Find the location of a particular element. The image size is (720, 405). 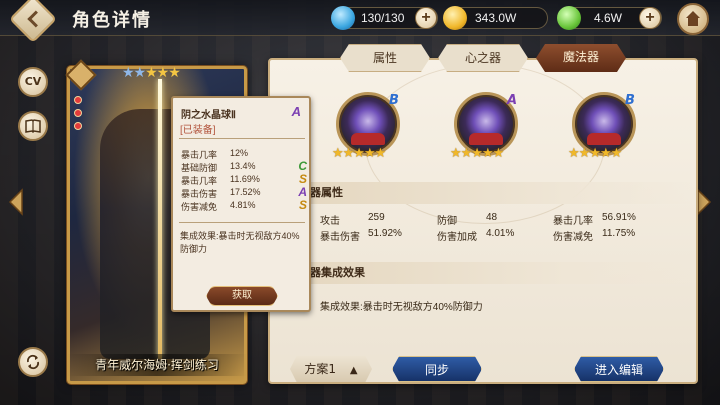

stamina-value: 130/130 is located at coordinates (383, 18).